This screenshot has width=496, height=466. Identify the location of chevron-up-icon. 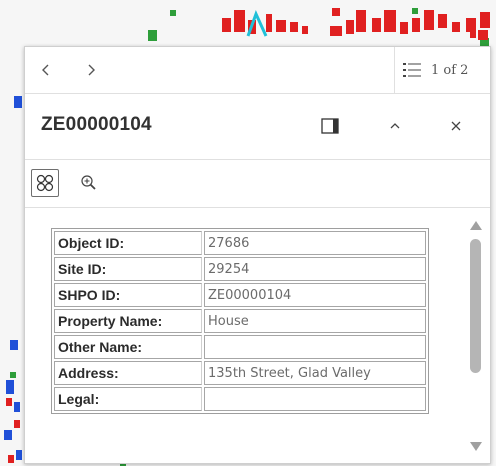
(395, 126).